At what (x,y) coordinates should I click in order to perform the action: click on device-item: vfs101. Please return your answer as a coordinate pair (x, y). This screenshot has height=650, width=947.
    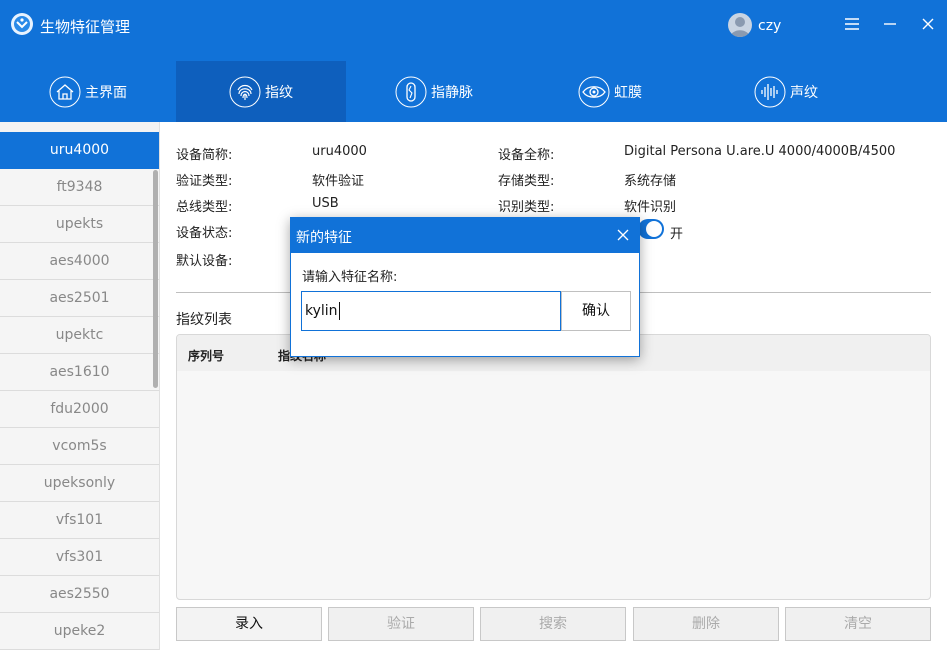
    Looking at the image, I should click on (79, 520).